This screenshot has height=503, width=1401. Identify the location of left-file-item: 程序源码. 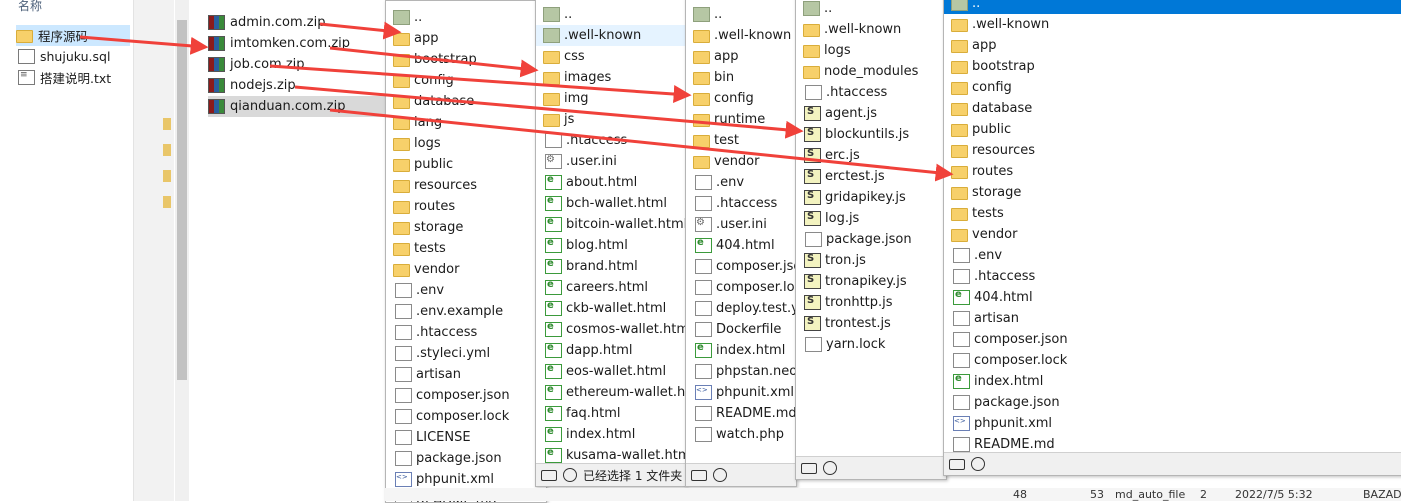
(73, 35).